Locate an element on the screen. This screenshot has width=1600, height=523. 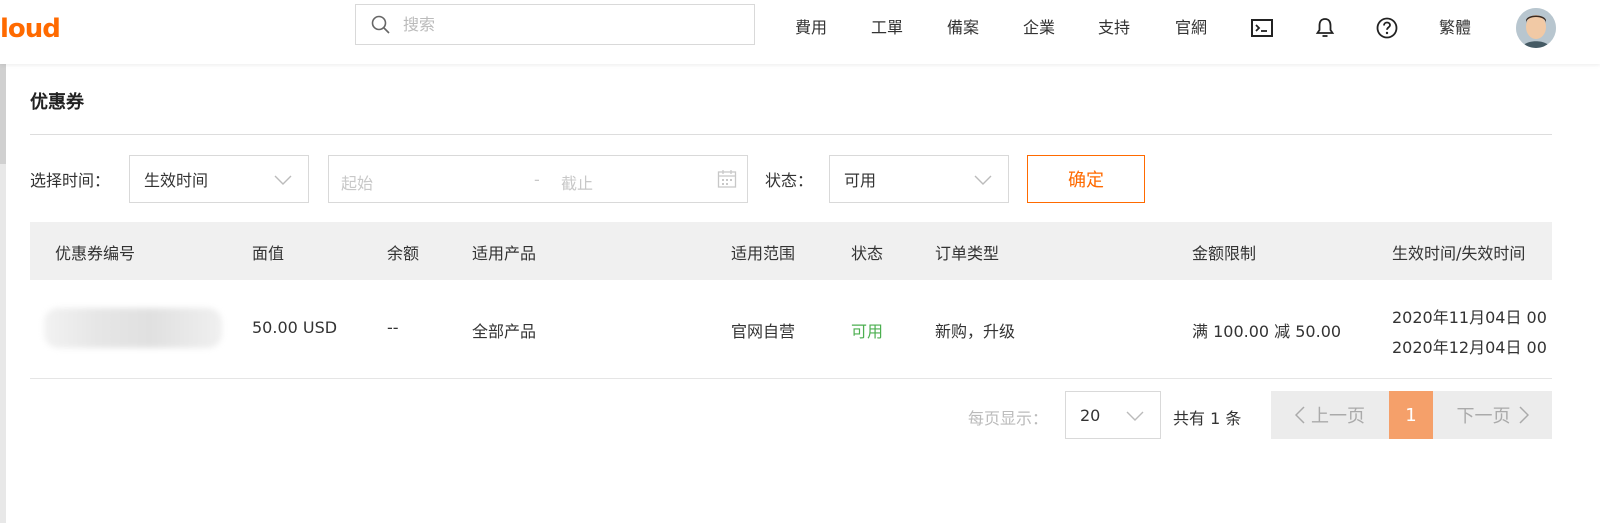
status-select: 可用 is located at coordinates (919, 179).